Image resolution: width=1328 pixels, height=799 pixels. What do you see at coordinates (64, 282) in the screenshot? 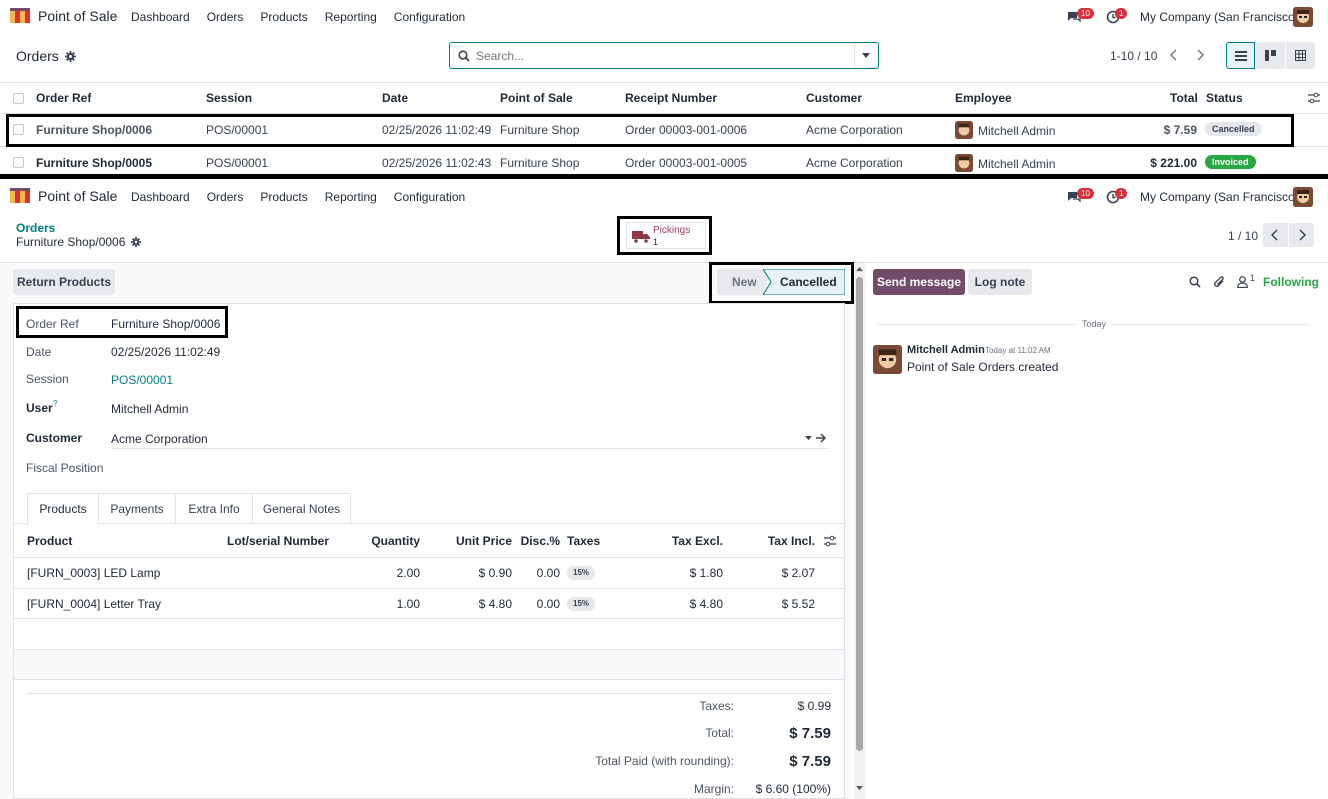
I see `return-products-button: Return Products` at bounding box center [64, 282].